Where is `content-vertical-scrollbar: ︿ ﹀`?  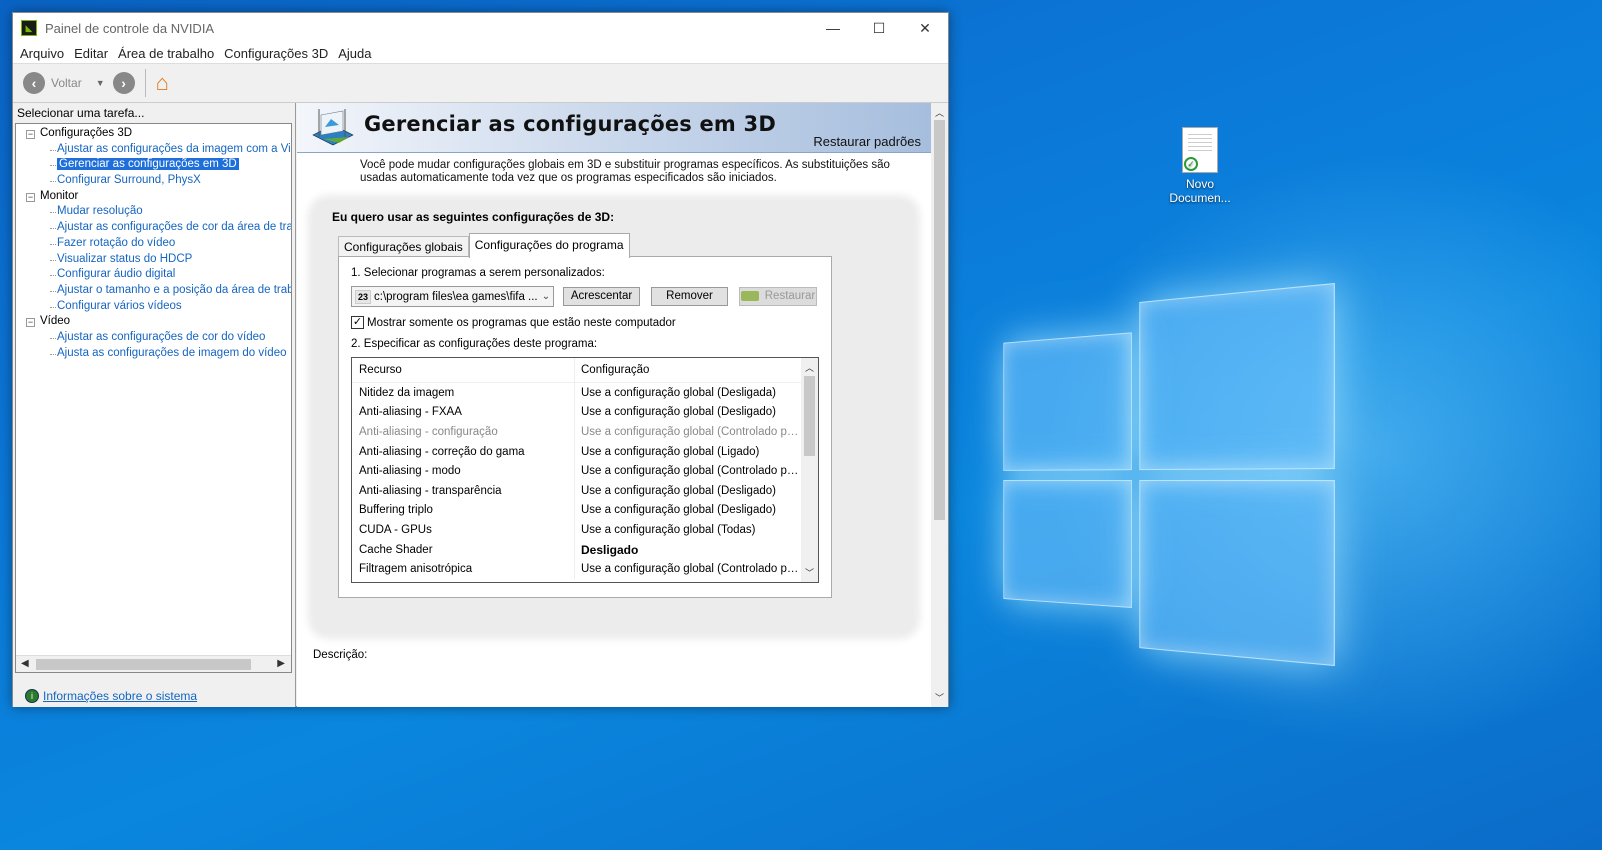
content-vertical-scrollbar: ︿ ﹀ is located at coordinates (939, 405).